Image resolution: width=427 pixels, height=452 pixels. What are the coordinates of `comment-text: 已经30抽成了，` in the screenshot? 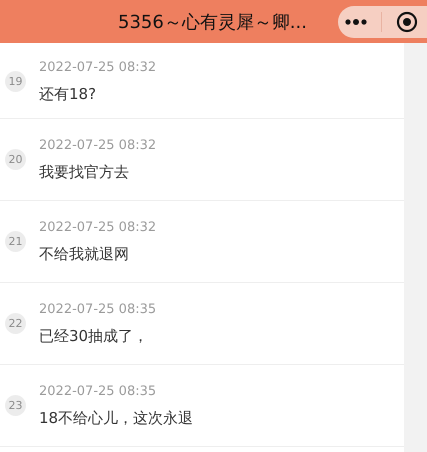 It's located at (94, 336).